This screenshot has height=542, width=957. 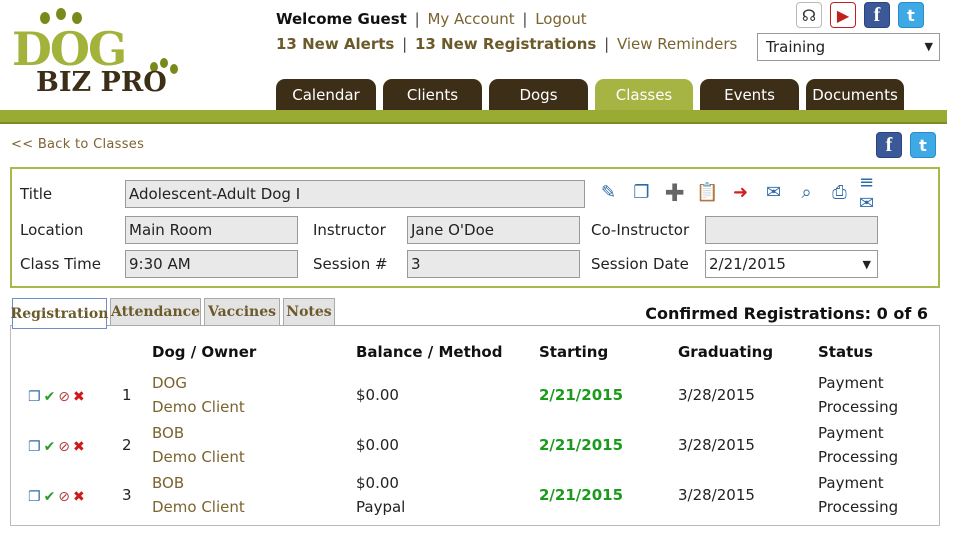 What do you see at coordinates (855, 95) in the screenshot?
I see `tab-documents: Documents` at bounding box center [855, 95].